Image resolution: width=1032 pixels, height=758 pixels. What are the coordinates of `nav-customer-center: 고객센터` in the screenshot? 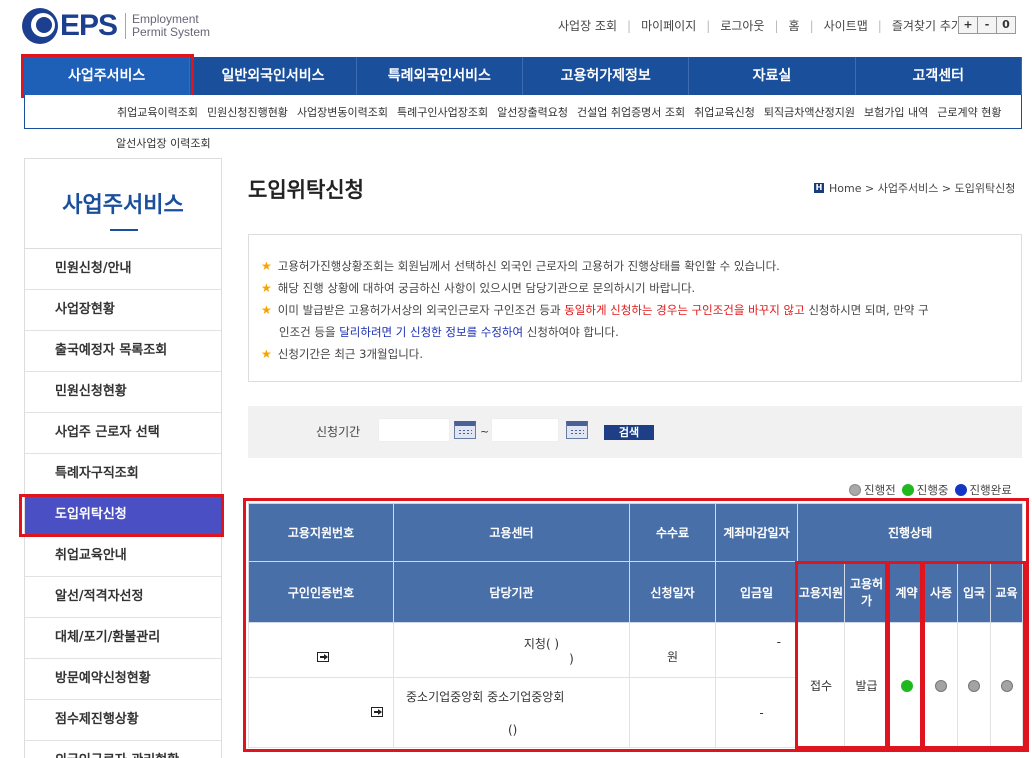 It's located at (939, 76).